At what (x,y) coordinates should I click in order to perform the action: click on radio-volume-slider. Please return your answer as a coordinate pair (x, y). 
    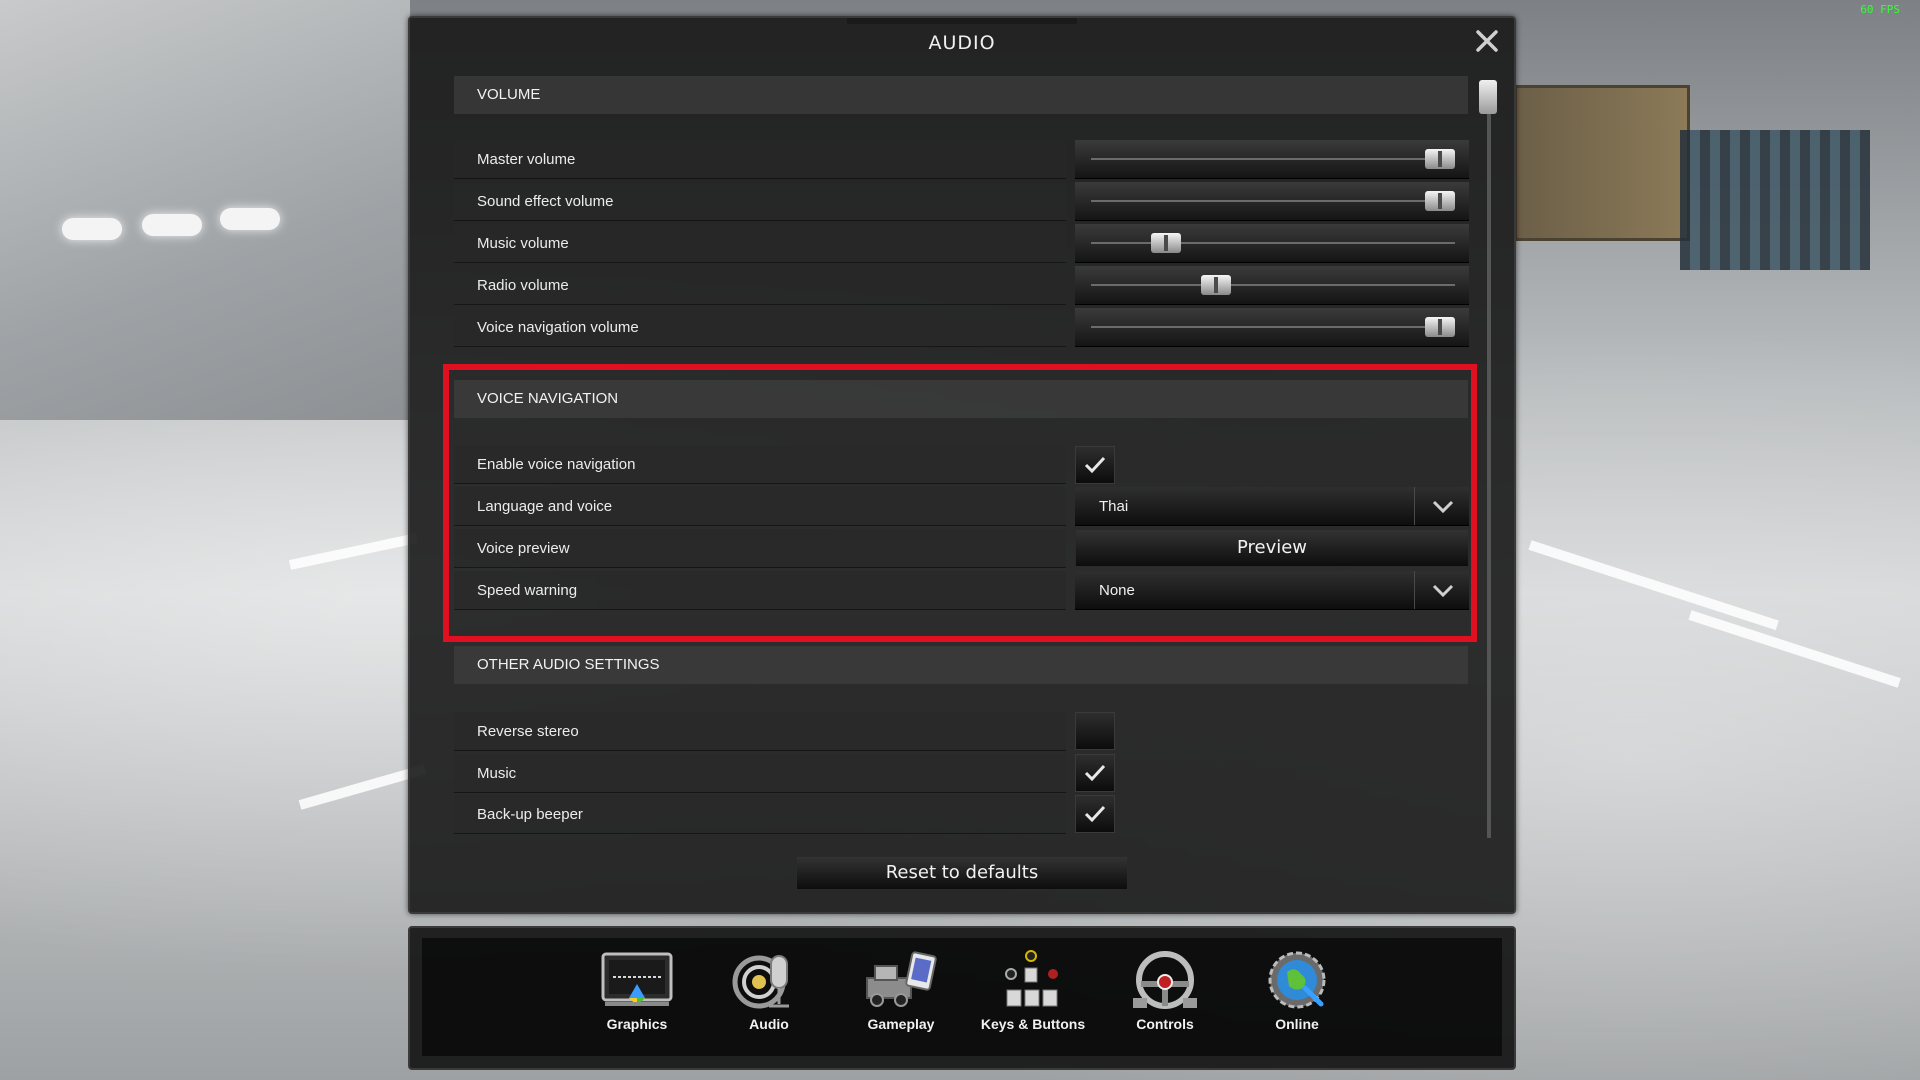
    Looking at the image, I should click on (1272, 285).